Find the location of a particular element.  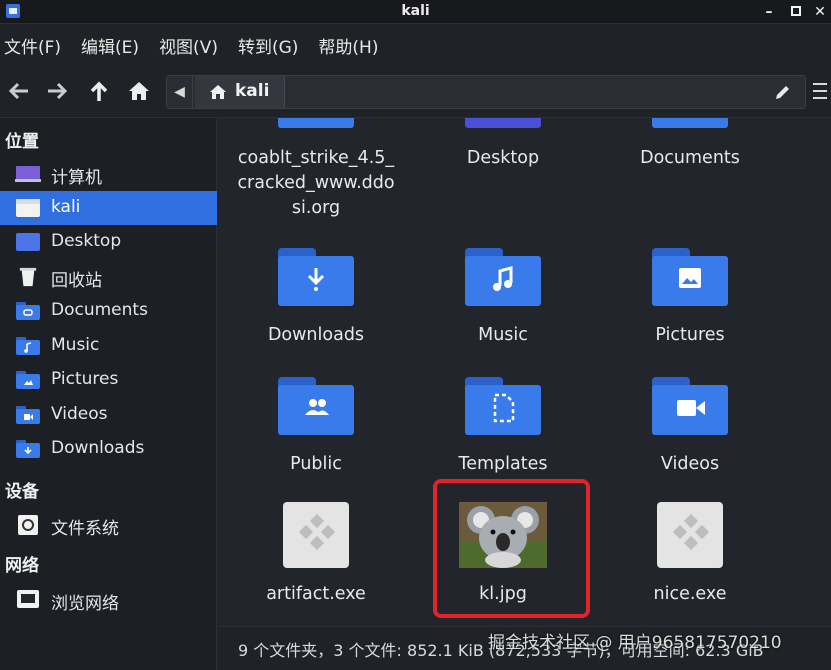

file-item-nice-exe: nice.exe is located at coordinates (690, 555).